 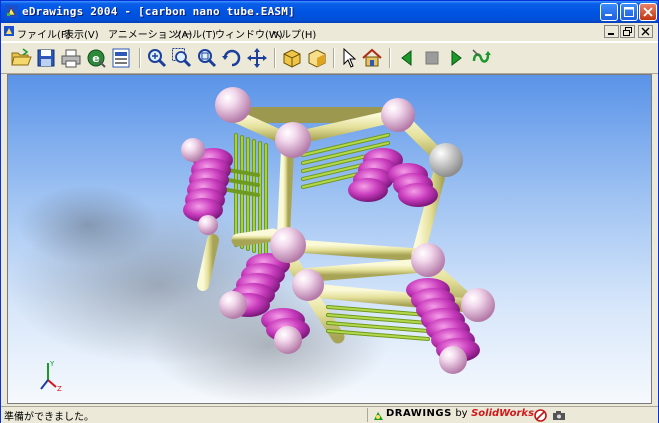 What do you see at coordinates (329, 414) in the screenshot?
I see `status-bar: 準備ができました。 DRAWINGS by SolidWorks` at bounding box center [329, 414].